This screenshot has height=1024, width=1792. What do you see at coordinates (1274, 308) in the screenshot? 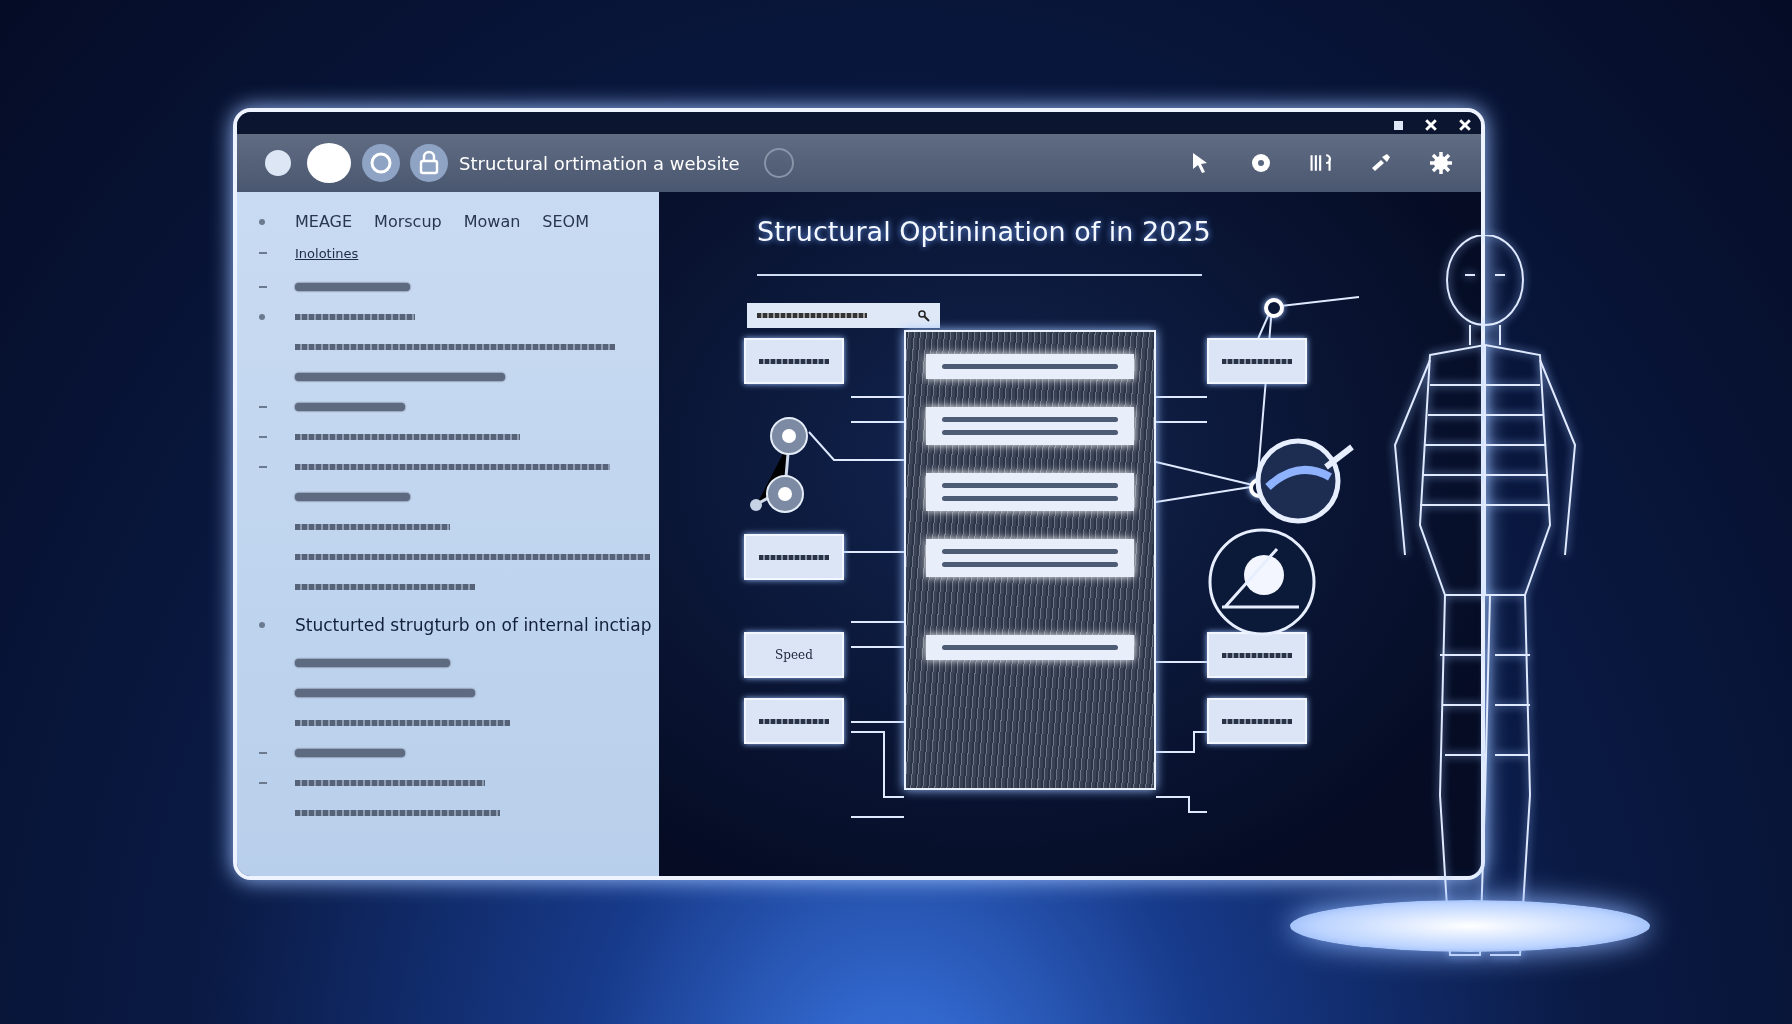
I see `node-dot` at bounding box center [1274, 308].